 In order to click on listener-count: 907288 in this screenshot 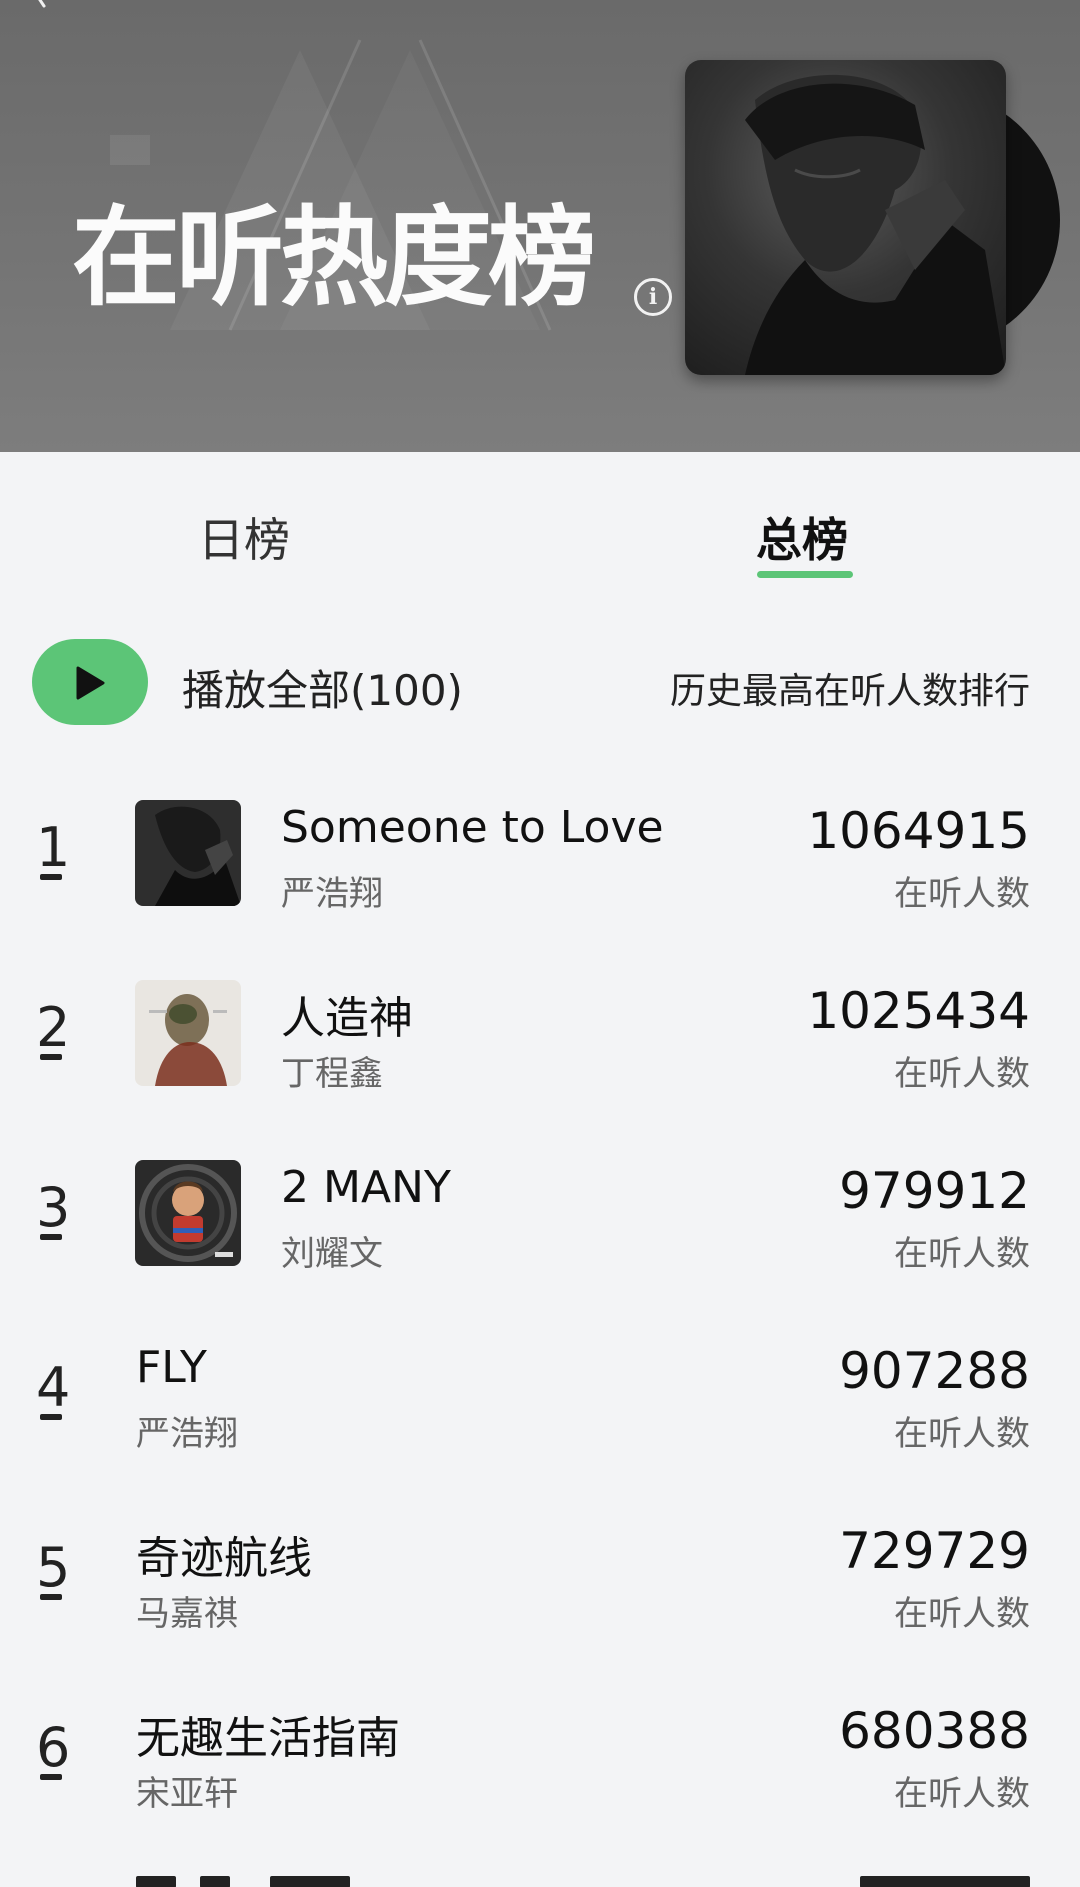, I will do `click(934, 1371)`.